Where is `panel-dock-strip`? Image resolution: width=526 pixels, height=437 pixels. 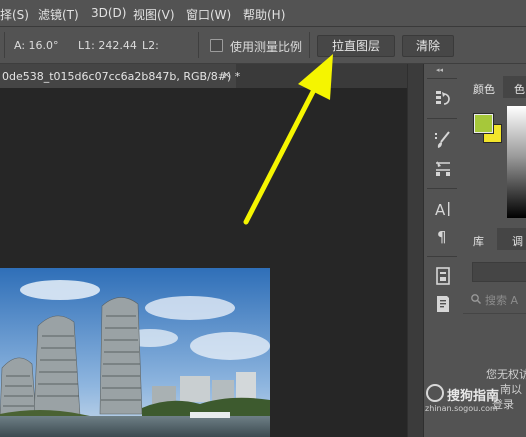 panel-dock-strip is located at coordinates (415, 250).